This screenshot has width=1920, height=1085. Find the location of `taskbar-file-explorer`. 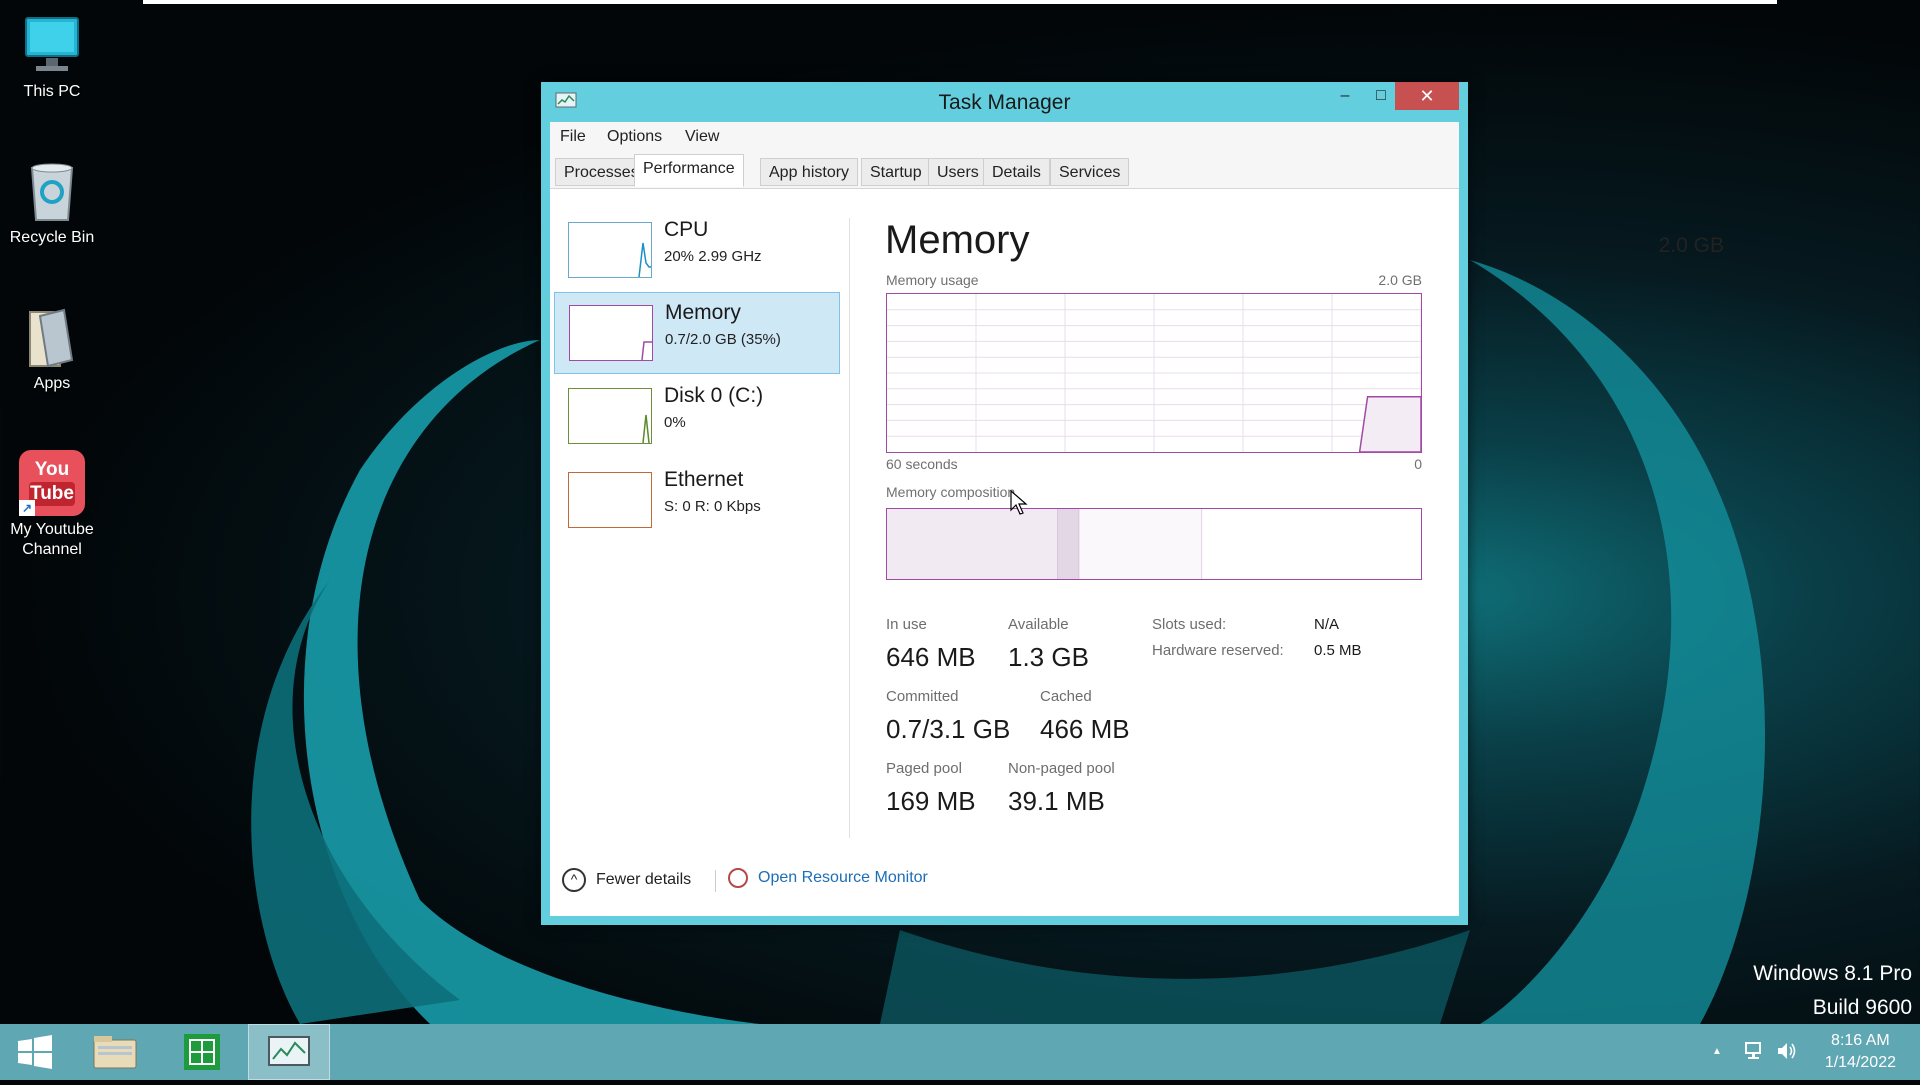

taskbar-file-explorer is located at coordinates (115, 1052).